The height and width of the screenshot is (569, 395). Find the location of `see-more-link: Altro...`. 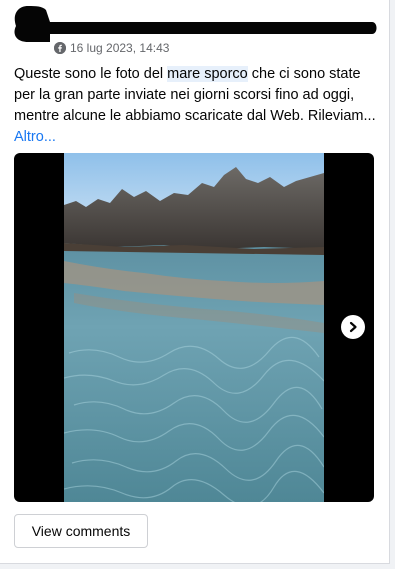

see-more-link: Altro... is located at coordinates (35, 137).